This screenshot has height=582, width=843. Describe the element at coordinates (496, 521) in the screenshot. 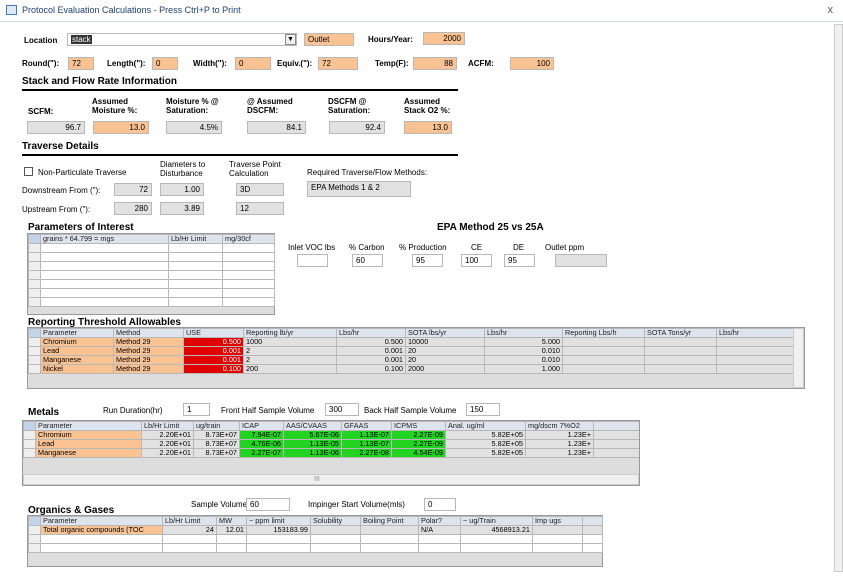

I see `org-header-7: ~ ug/Train` at that location.